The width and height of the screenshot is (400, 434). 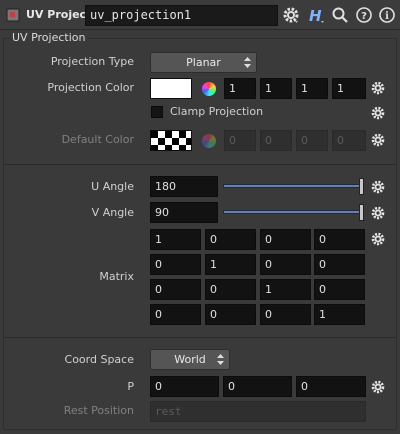 I want to click on u-angle-slider, so click(x=293, y=186).